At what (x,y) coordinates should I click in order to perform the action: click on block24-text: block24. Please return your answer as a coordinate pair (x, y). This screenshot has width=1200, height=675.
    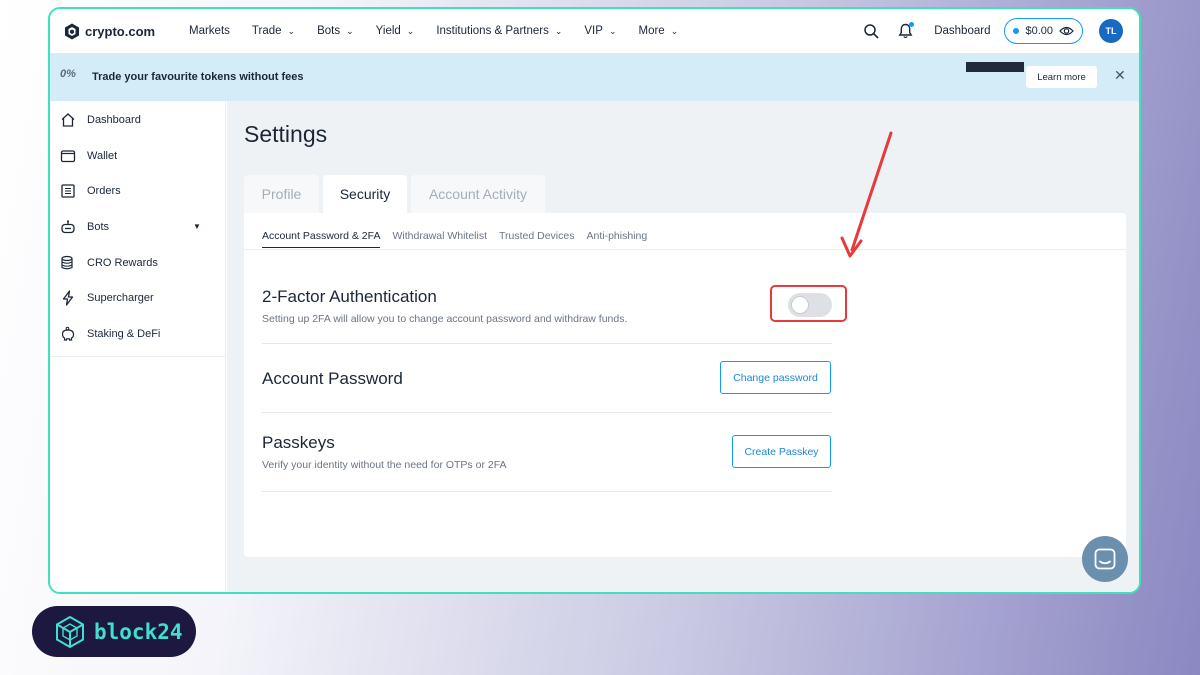
    Looking at the image, I should click on (138, 631).